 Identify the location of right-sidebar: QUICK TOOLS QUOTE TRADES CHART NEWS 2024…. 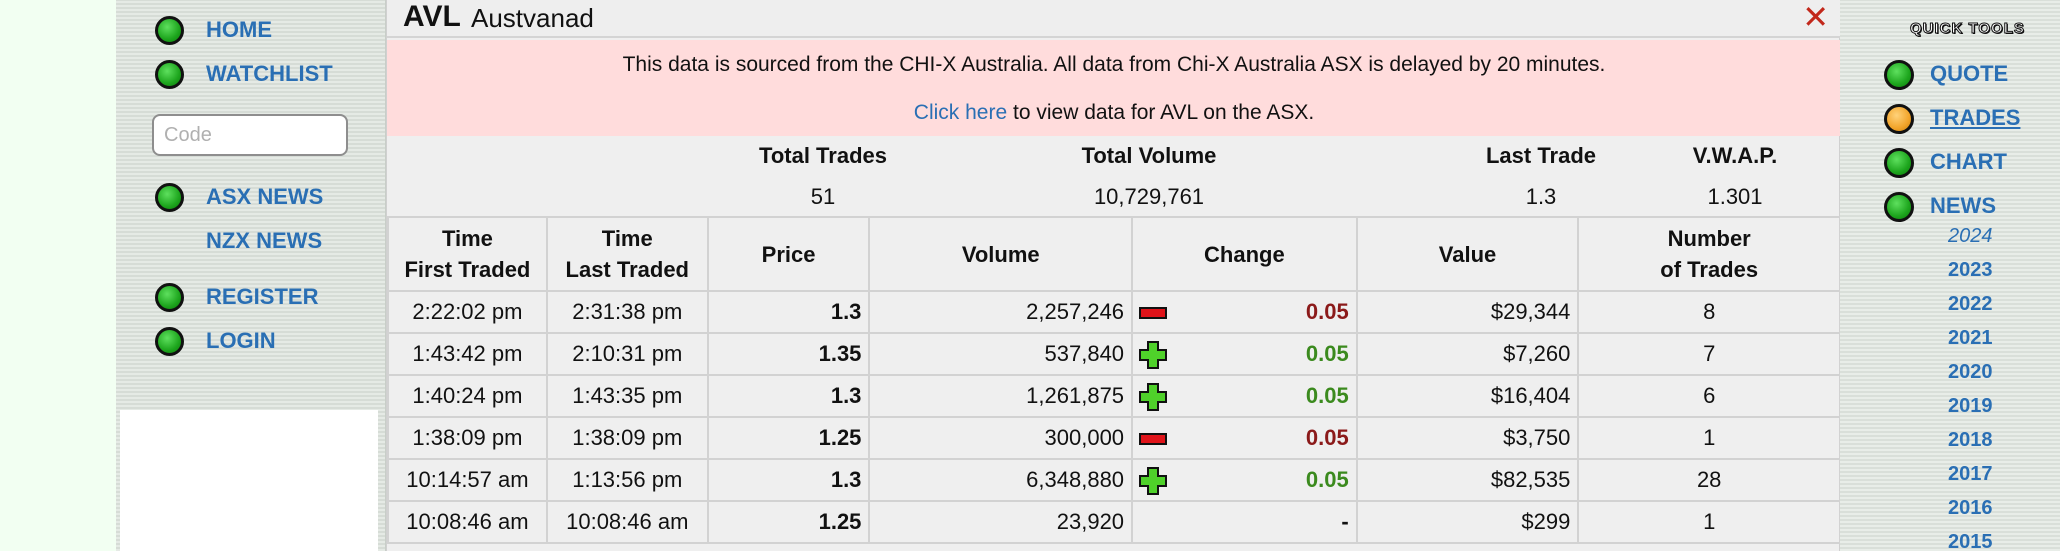
(1950, 275).